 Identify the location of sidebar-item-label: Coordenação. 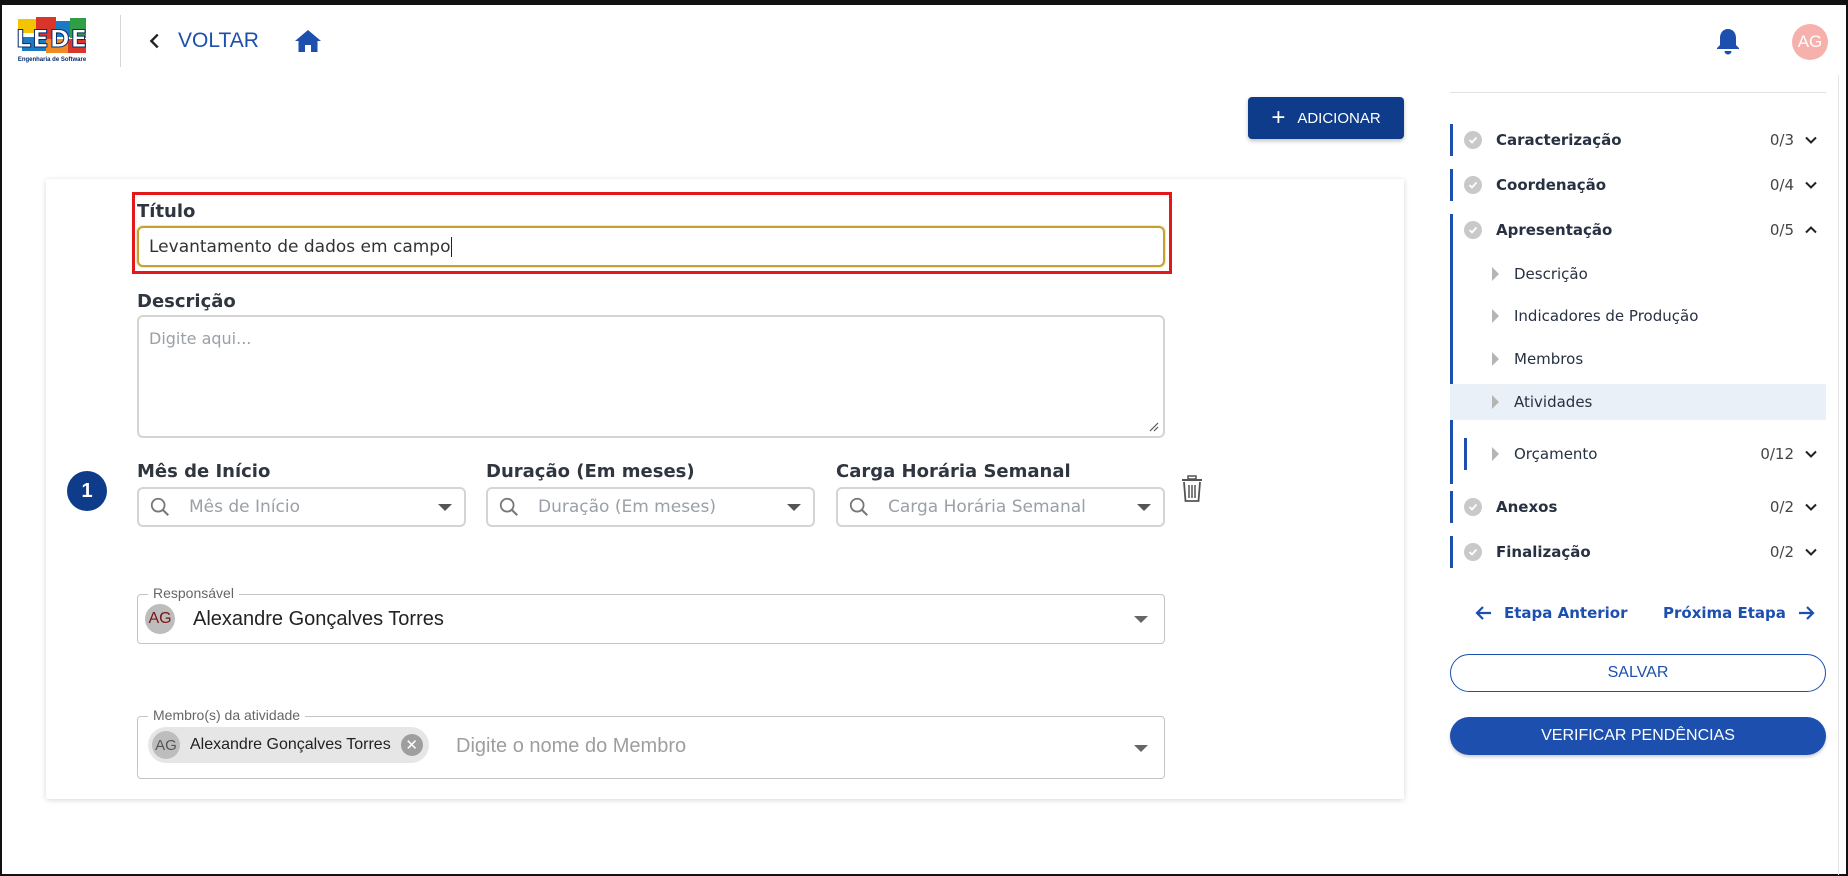
(1551, 185).